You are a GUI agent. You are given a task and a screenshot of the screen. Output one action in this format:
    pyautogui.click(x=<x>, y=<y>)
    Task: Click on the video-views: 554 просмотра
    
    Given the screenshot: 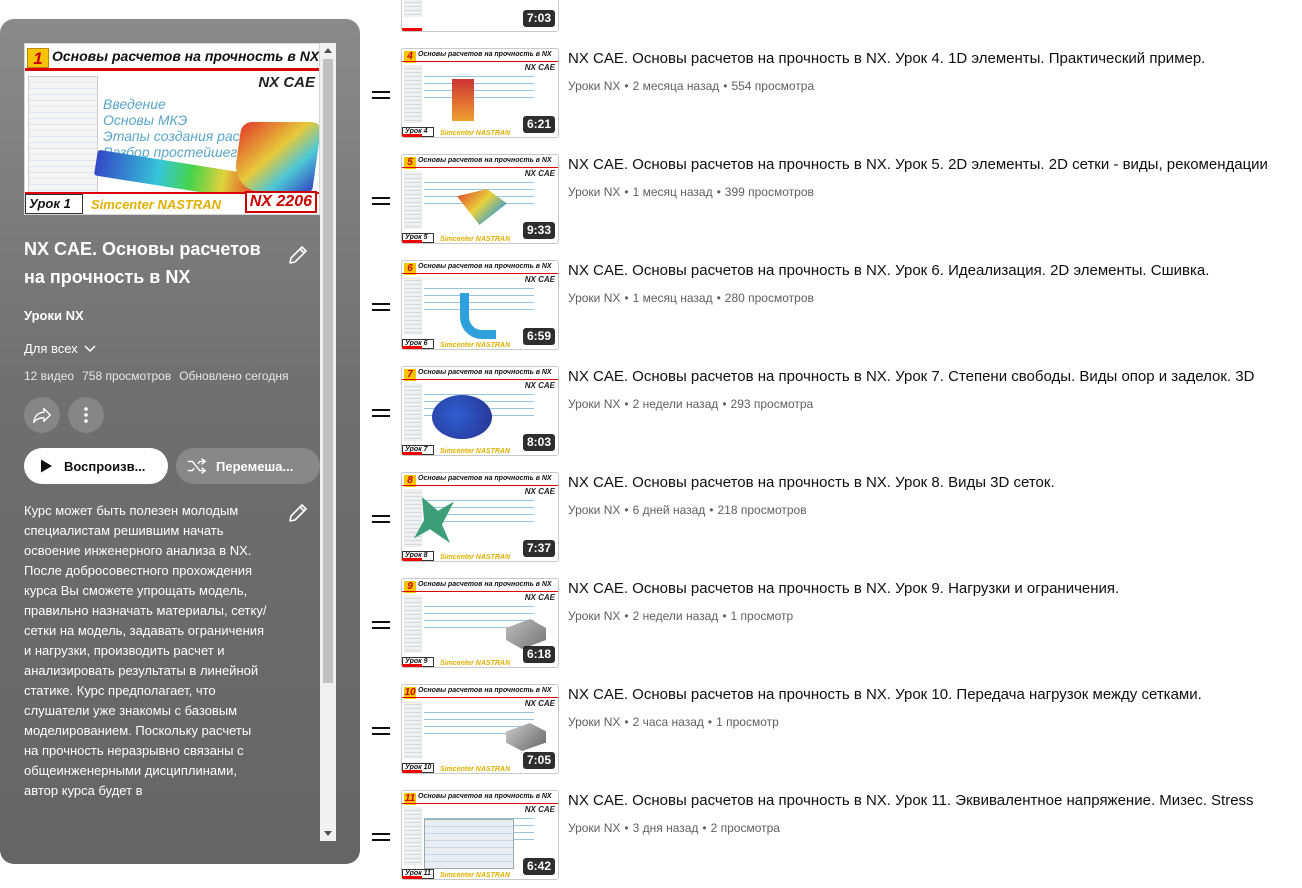 What is the action you would take?
    pyautogui.click(x=773, y=86)
    